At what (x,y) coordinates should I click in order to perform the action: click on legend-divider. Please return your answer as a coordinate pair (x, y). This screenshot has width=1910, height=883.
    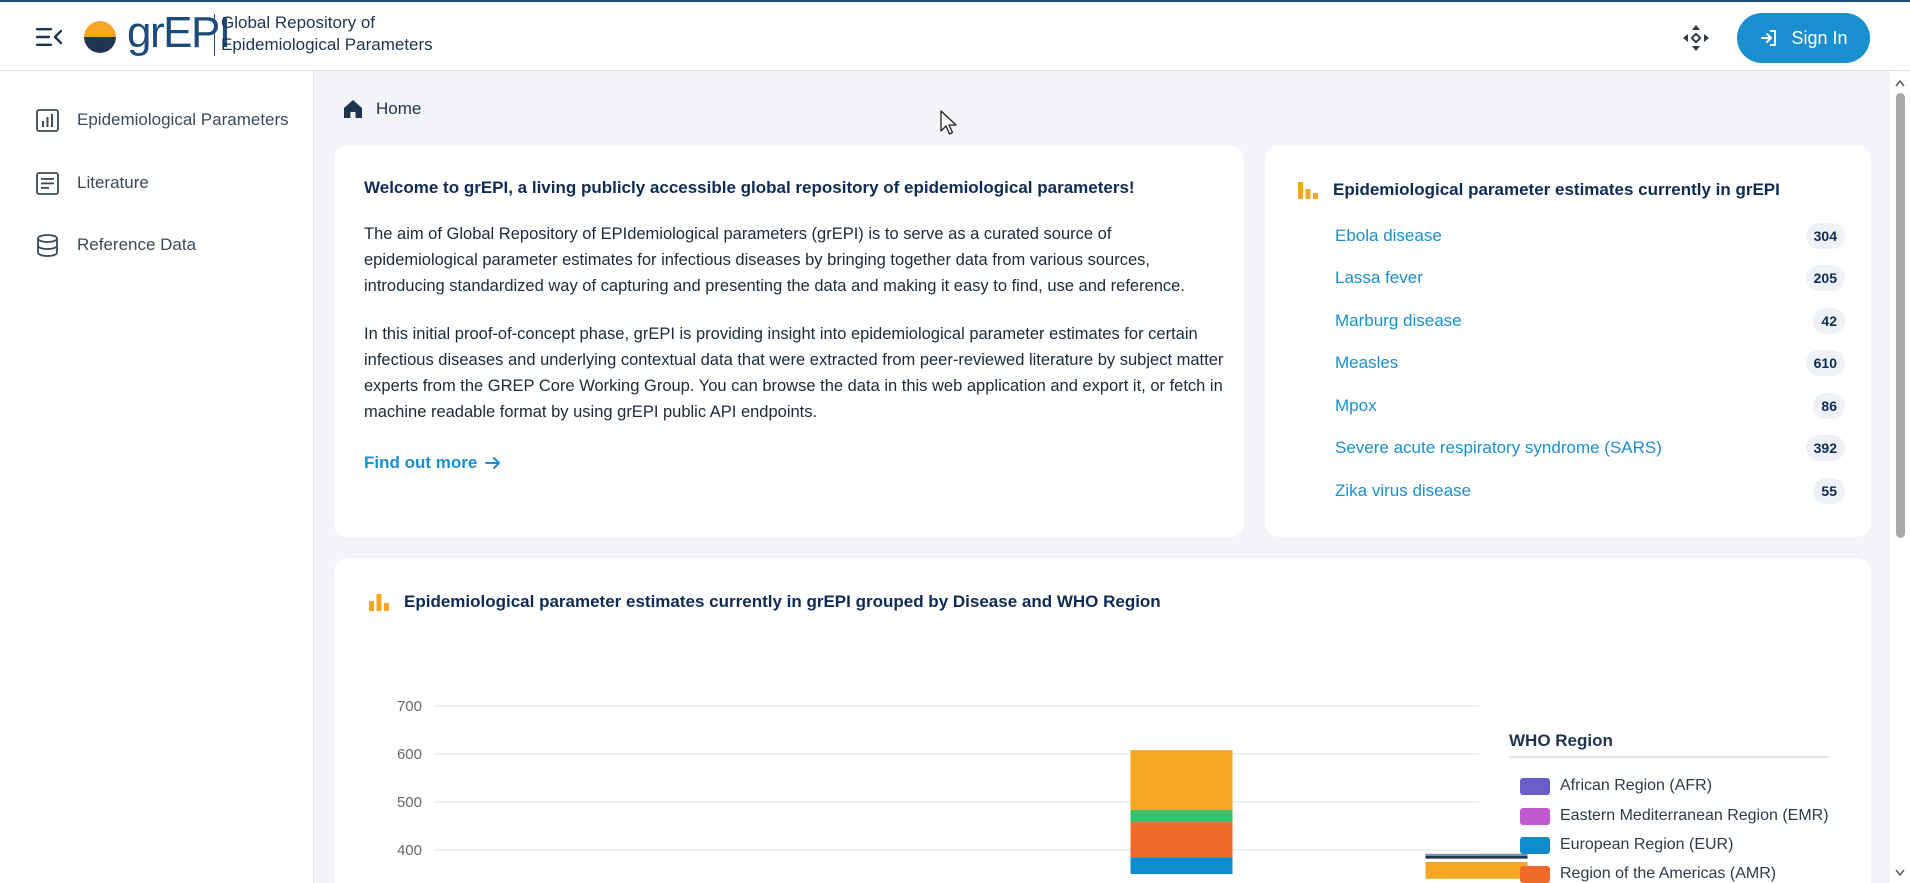
    Looking at the image, I should click on (1669, 757).